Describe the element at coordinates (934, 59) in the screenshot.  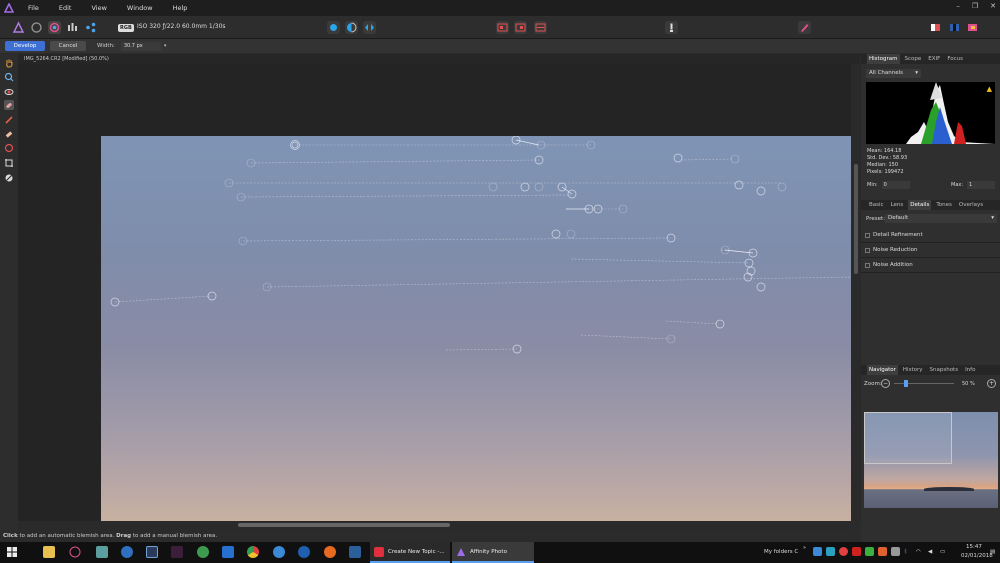
I see `tab-exif: EXIF` at that location.